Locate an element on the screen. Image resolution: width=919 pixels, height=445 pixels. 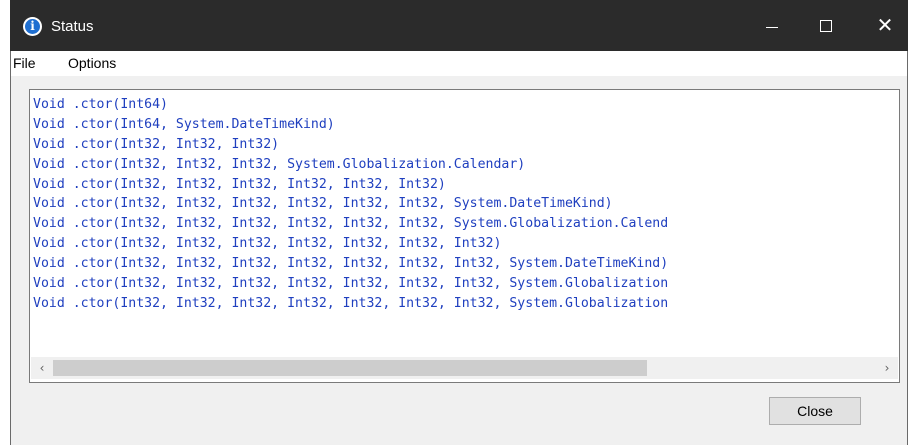
minimize-button is located at coordinates (772, 25).